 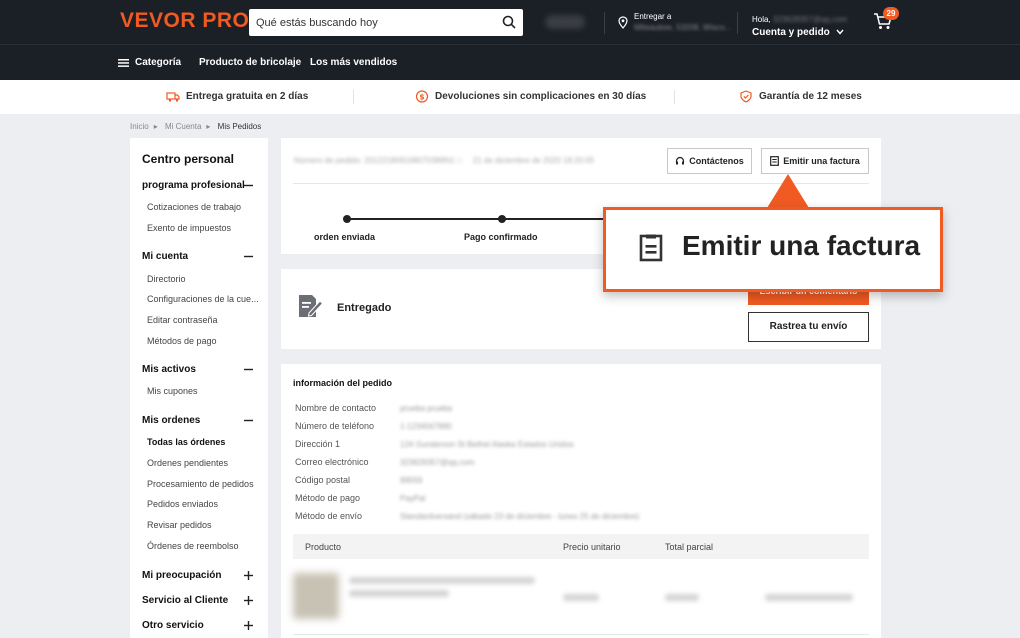 What do you see at coordinates (709, 161) in the screenshot?
I see `contact-button: Contáctenos` at bounding box center [709, 161].